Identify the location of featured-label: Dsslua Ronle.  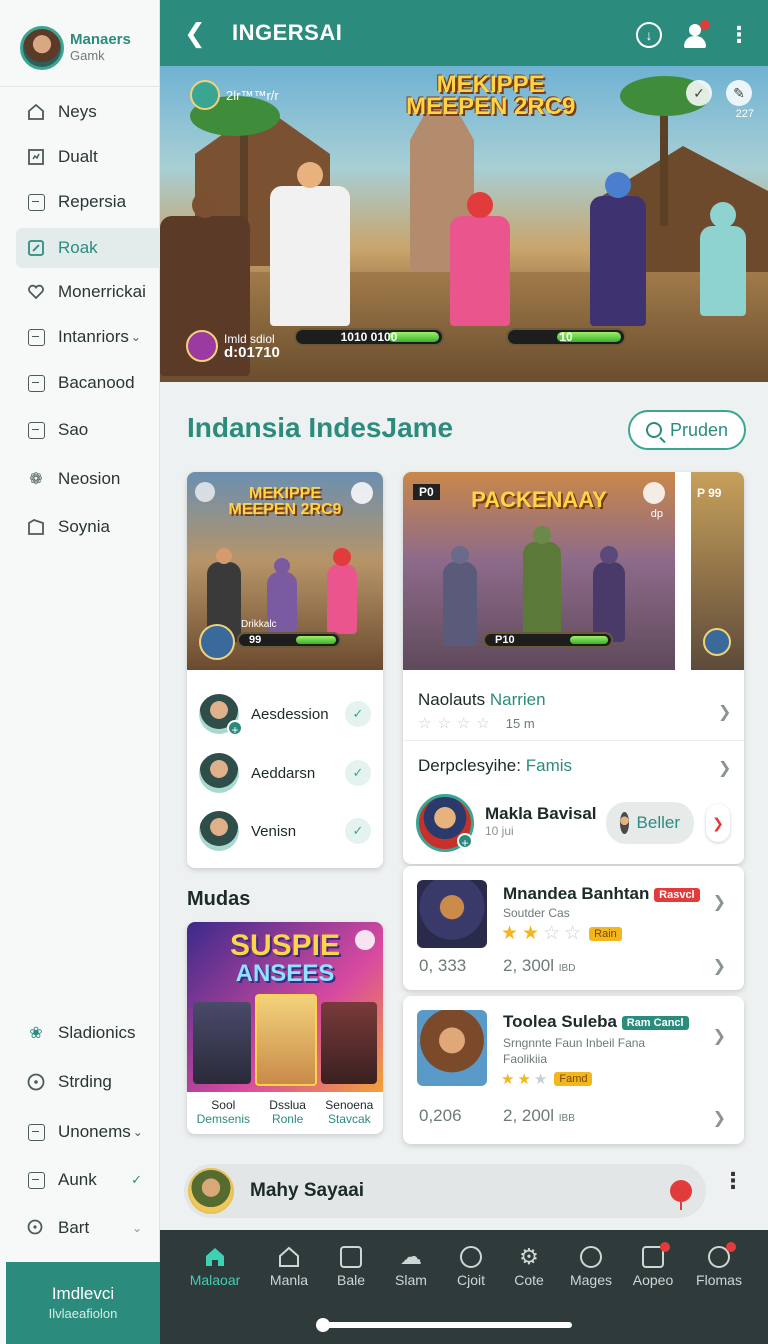
(287, 1112).